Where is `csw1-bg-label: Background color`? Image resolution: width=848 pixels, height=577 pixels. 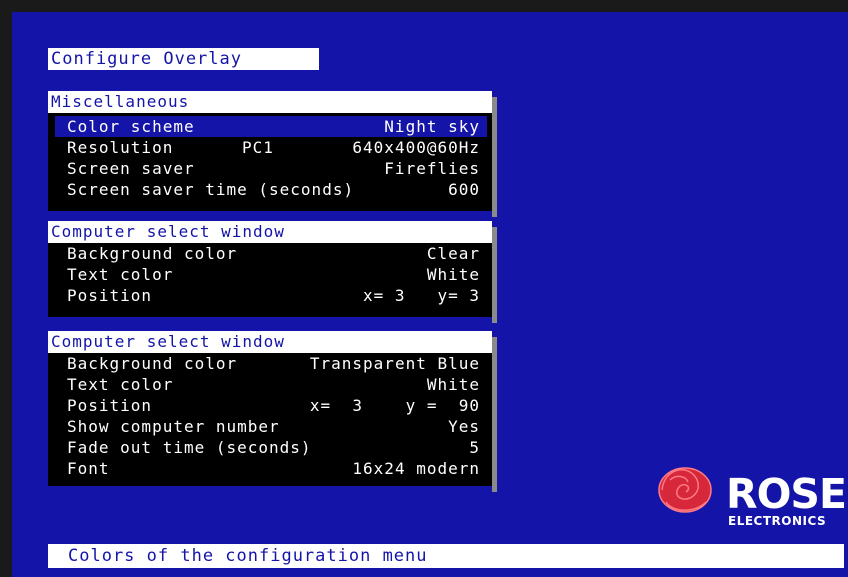
csw1-bg-label: Background color is located at coordinates (152, 253).